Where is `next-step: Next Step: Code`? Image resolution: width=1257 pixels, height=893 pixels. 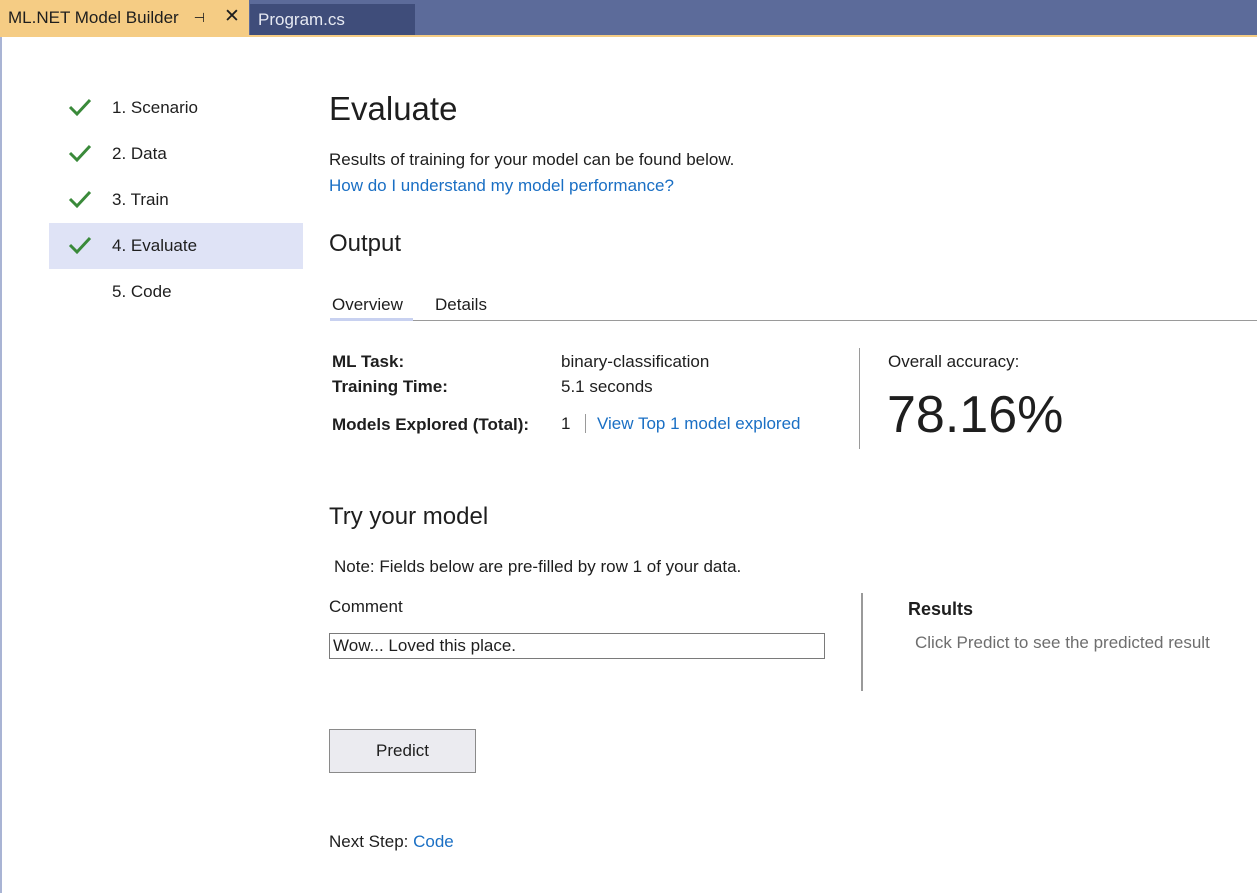
next-step: Next Step: Code is located at coordinates (391, 842).